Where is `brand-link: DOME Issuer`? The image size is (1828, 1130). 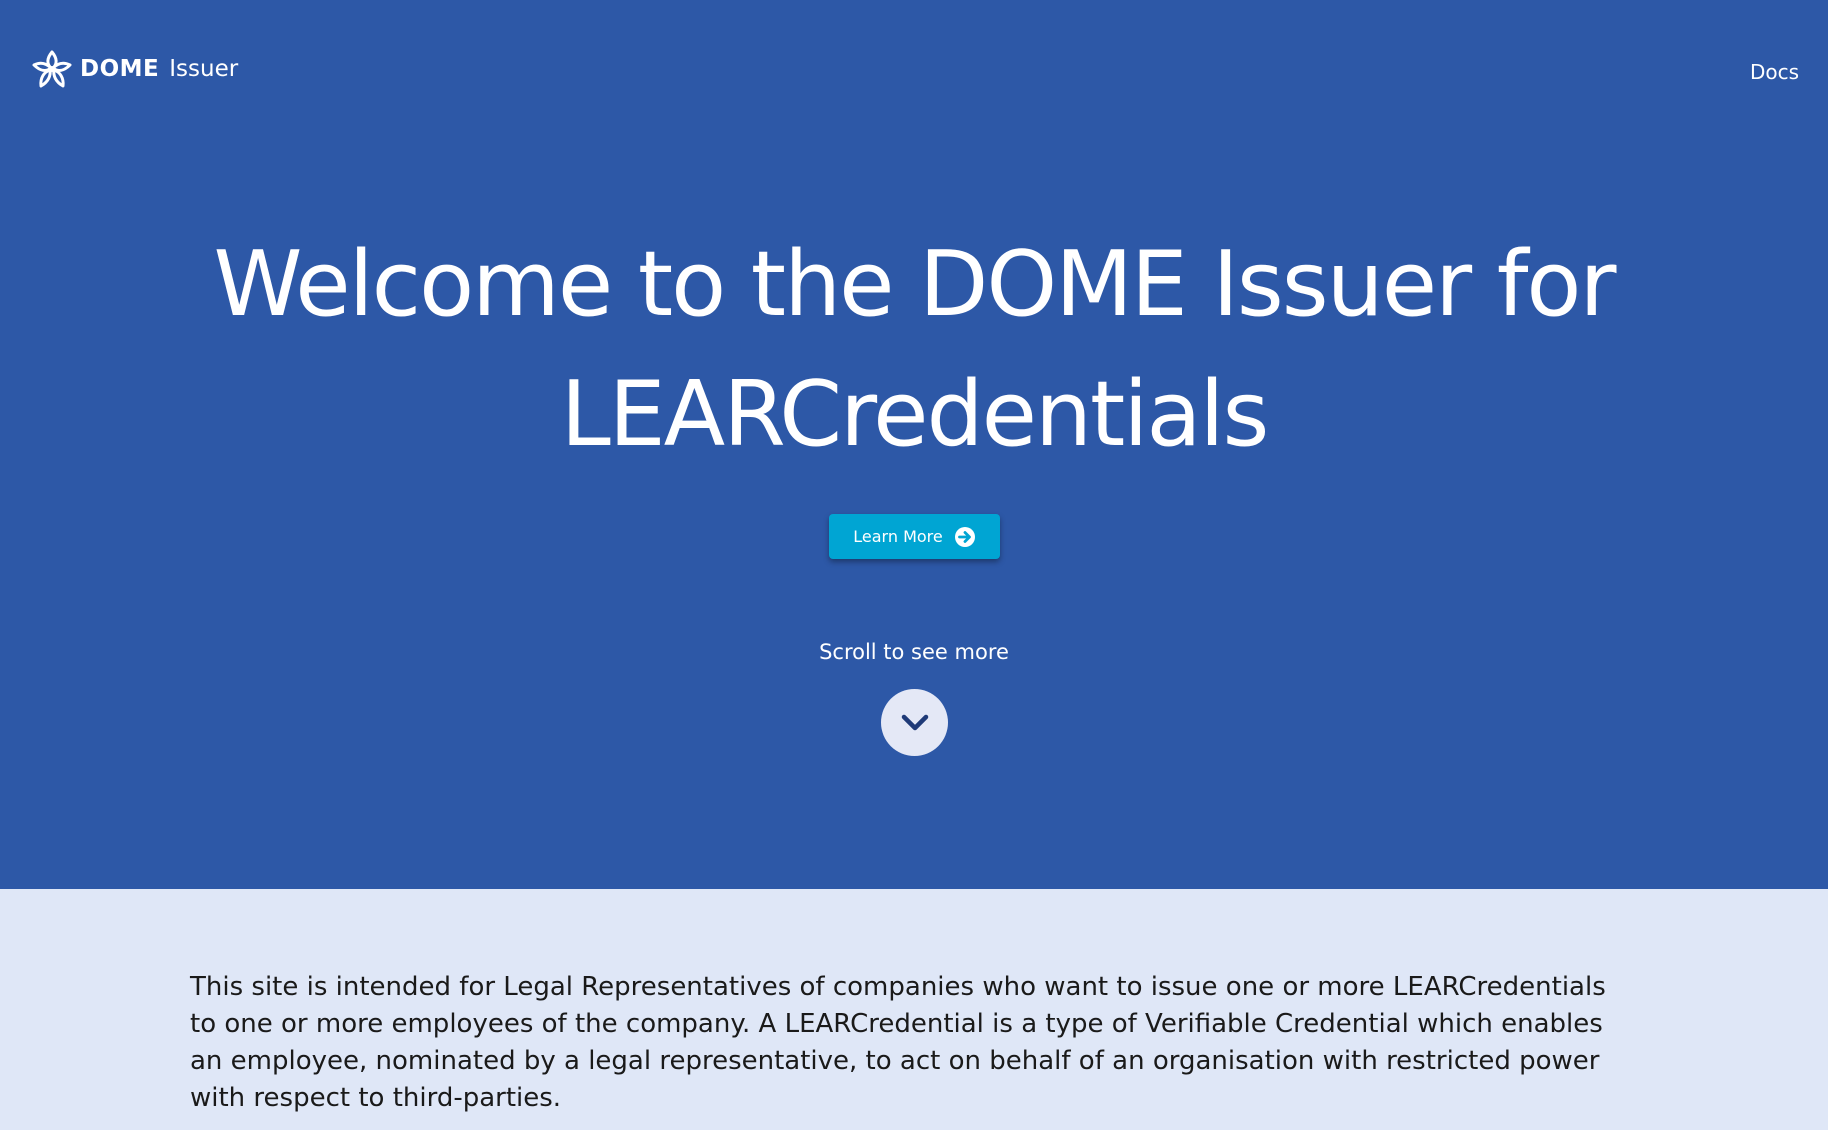 brand-link: DOME Issuer is located at coordinates (134, 69).